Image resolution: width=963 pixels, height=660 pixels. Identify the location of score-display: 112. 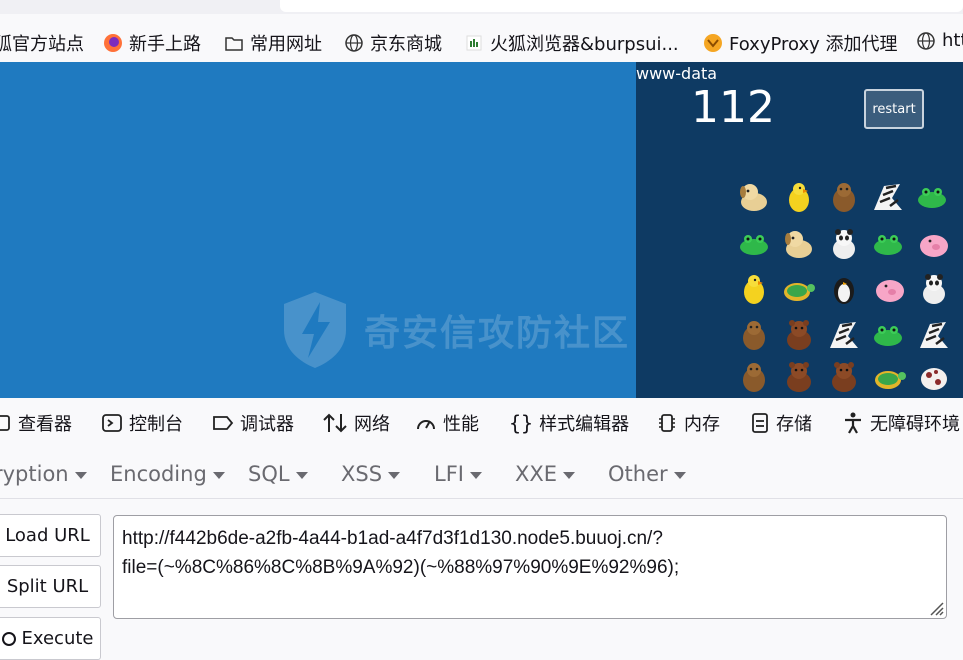
(733, 107).